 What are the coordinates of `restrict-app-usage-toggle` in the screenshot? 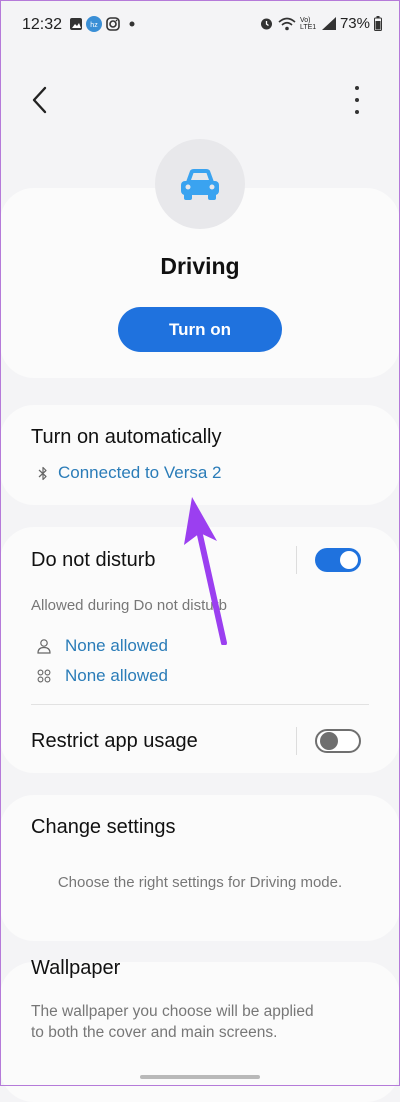 It's located at (338, 741).